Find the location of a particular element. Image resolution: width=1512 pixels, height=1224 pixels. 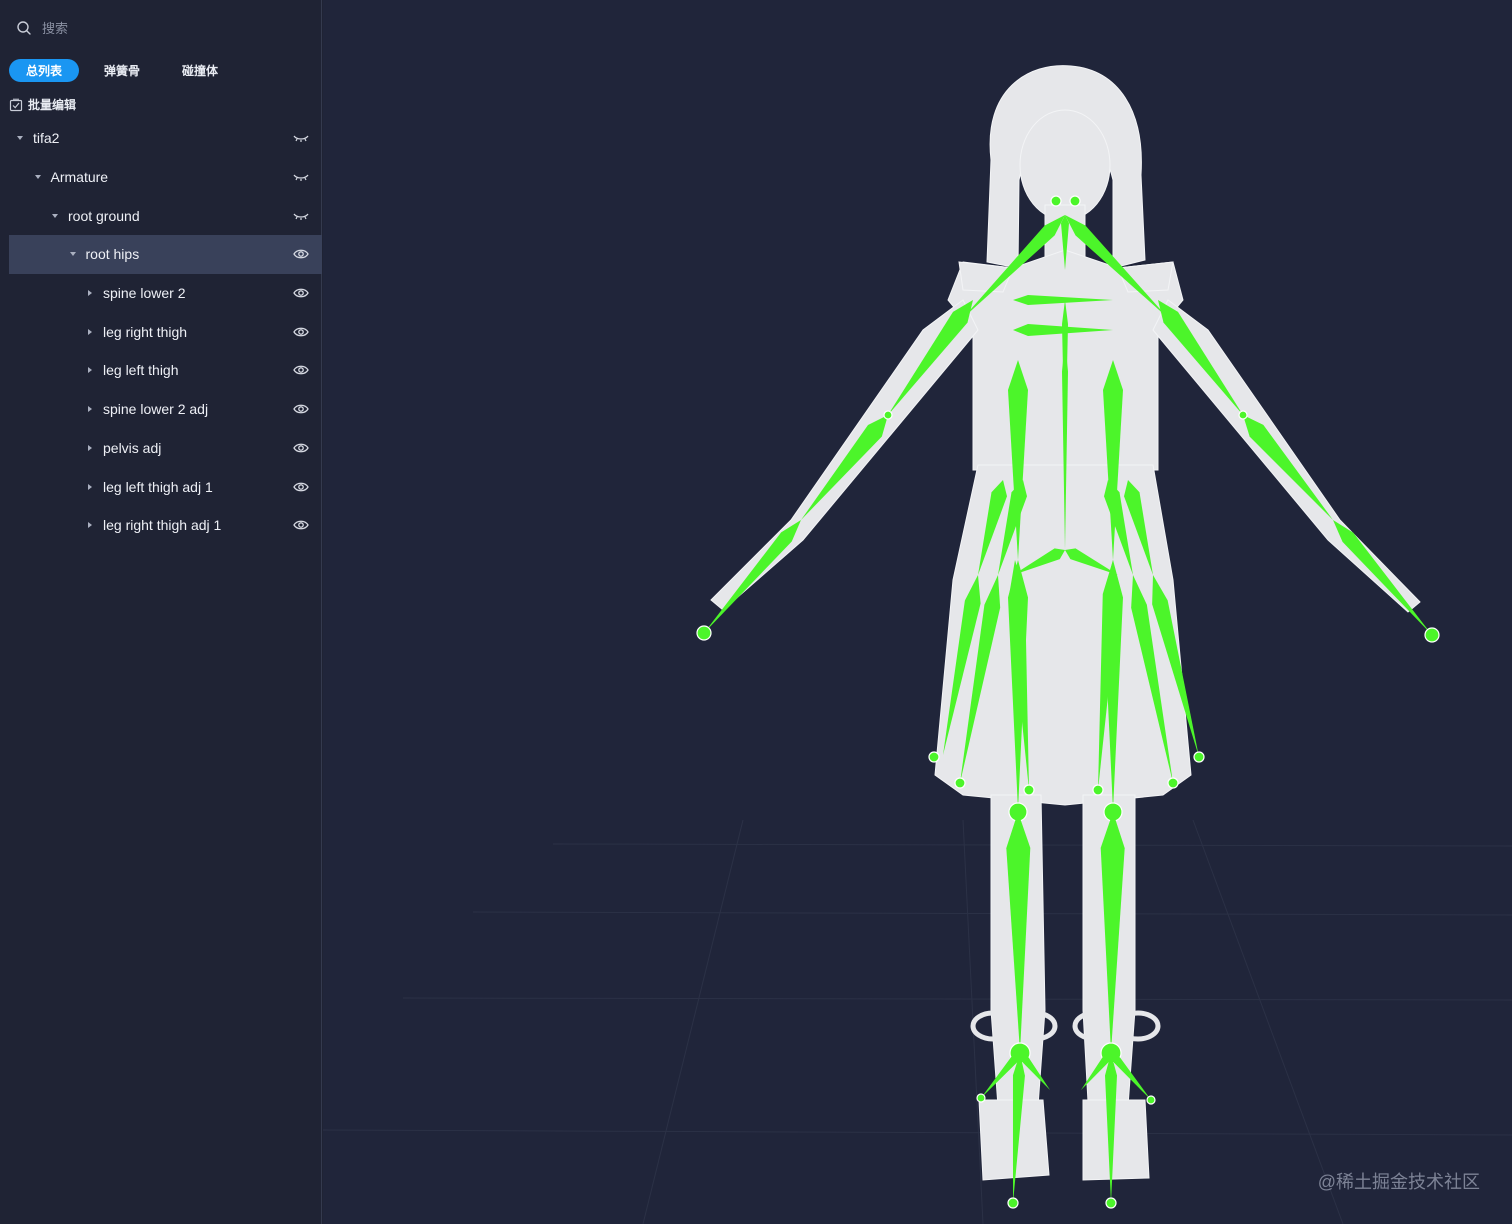

tree-row: leg right thigh is located at coordinates (165, 331).